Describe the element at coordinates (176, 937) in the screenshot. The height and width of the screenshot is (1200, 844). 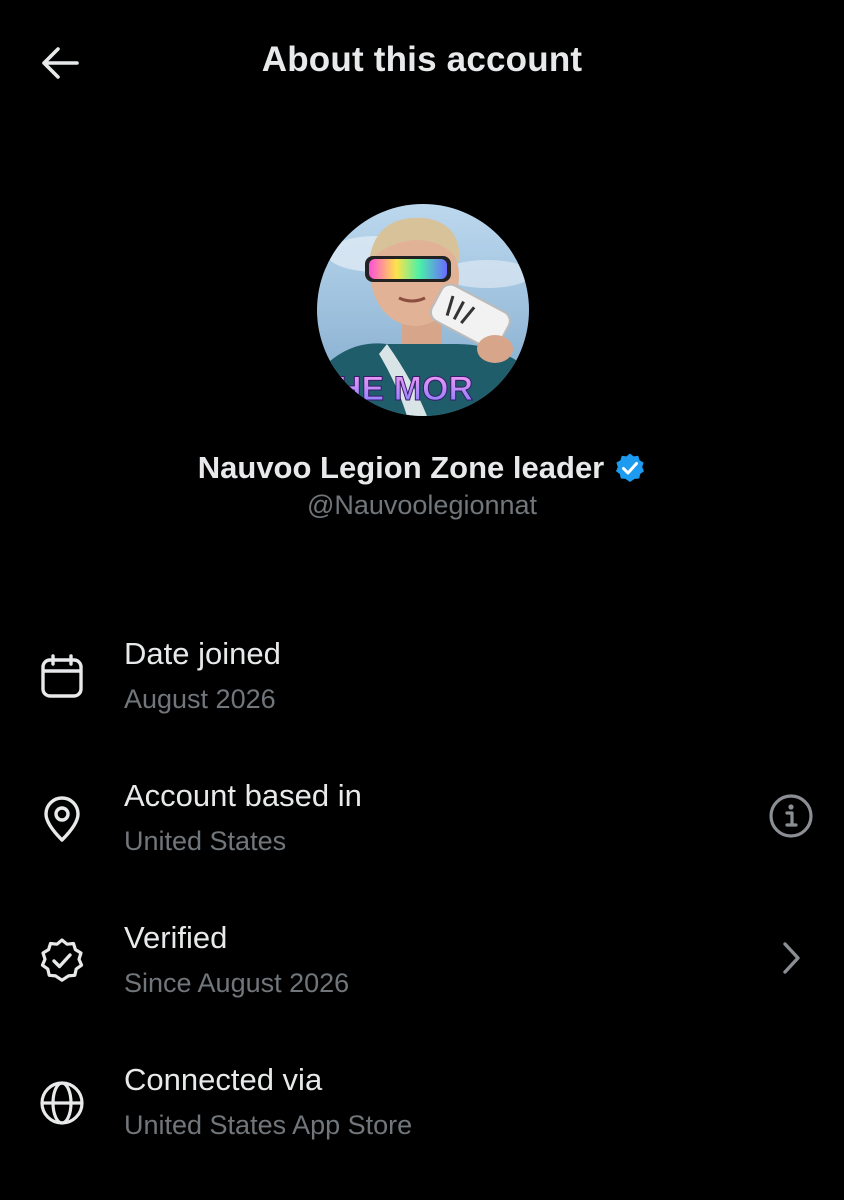
I see `row-title: Verified` at that location.